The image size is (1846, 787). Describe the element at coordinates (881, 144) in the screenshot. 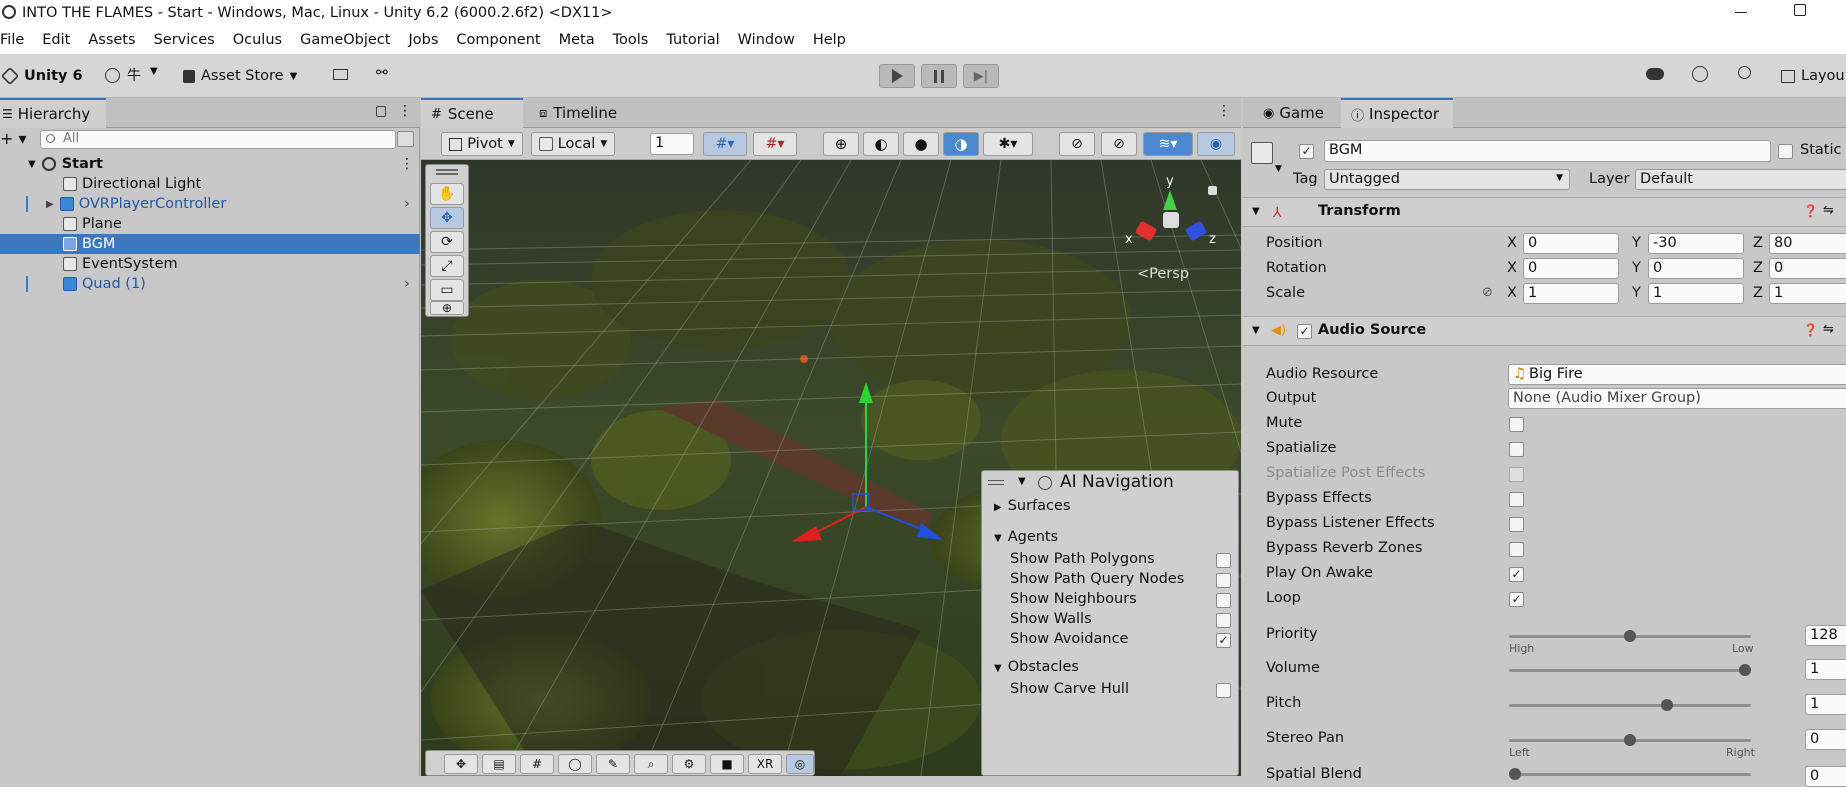

I see `shading-wireframe-button: ◐` at that location.